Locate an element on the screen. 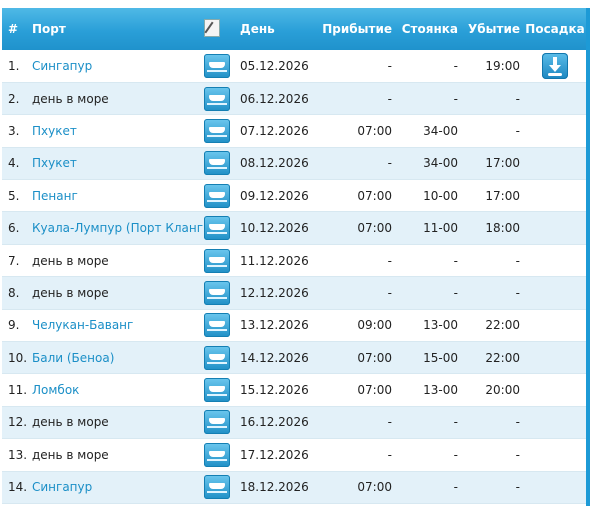  header-day: День is located at coordinates (257, 29).